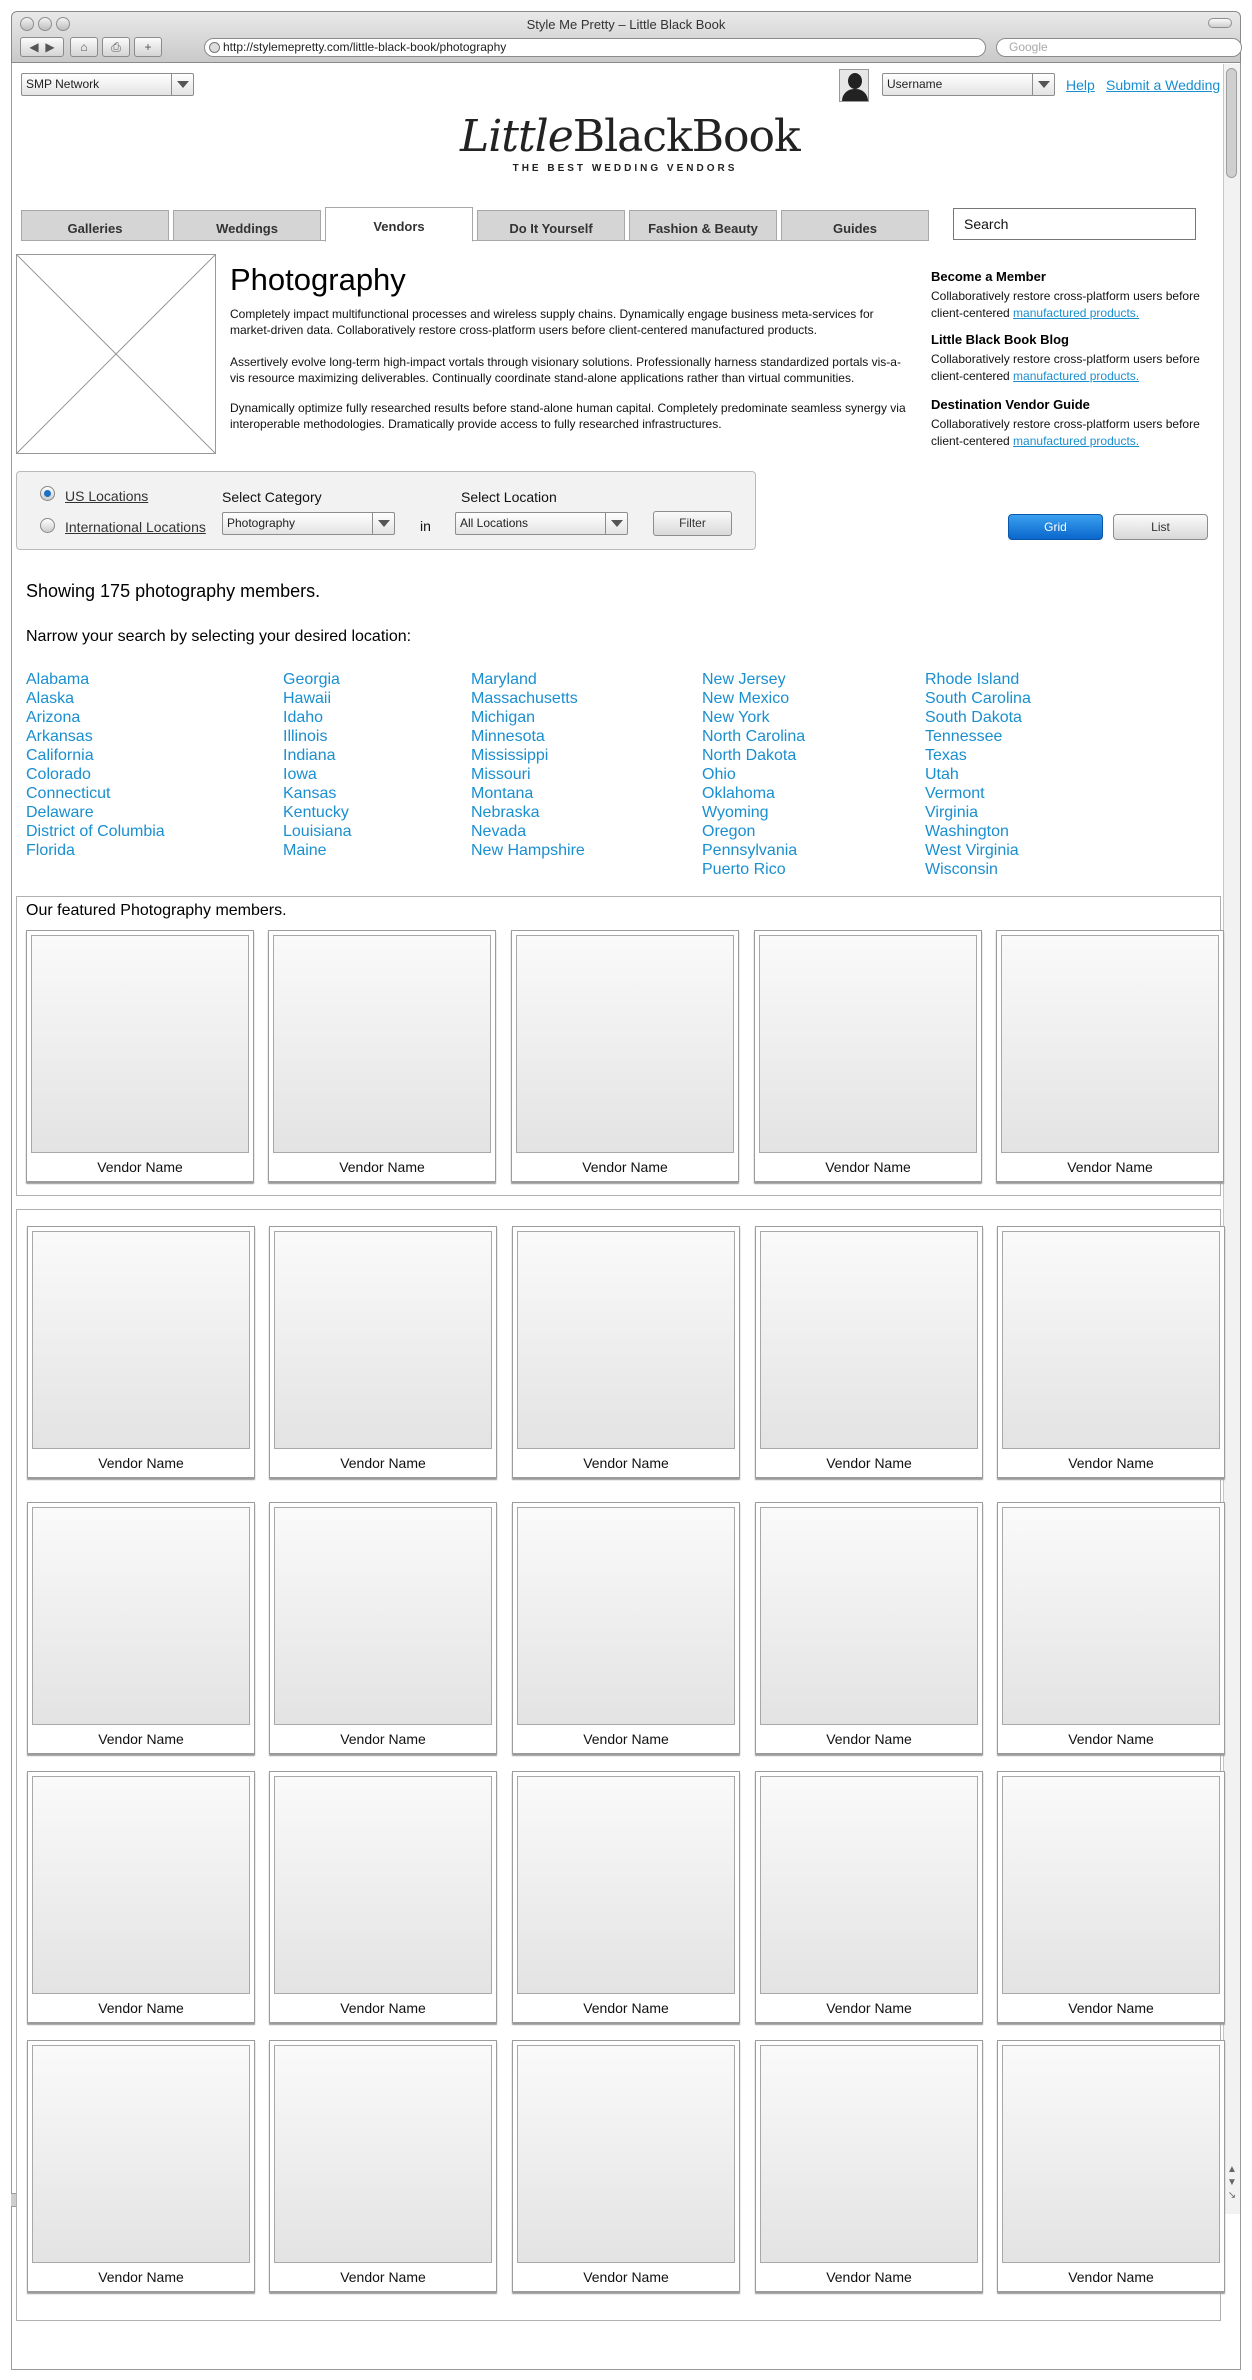  I want to click on location-link: Puerto Rico, so click(753, 869).